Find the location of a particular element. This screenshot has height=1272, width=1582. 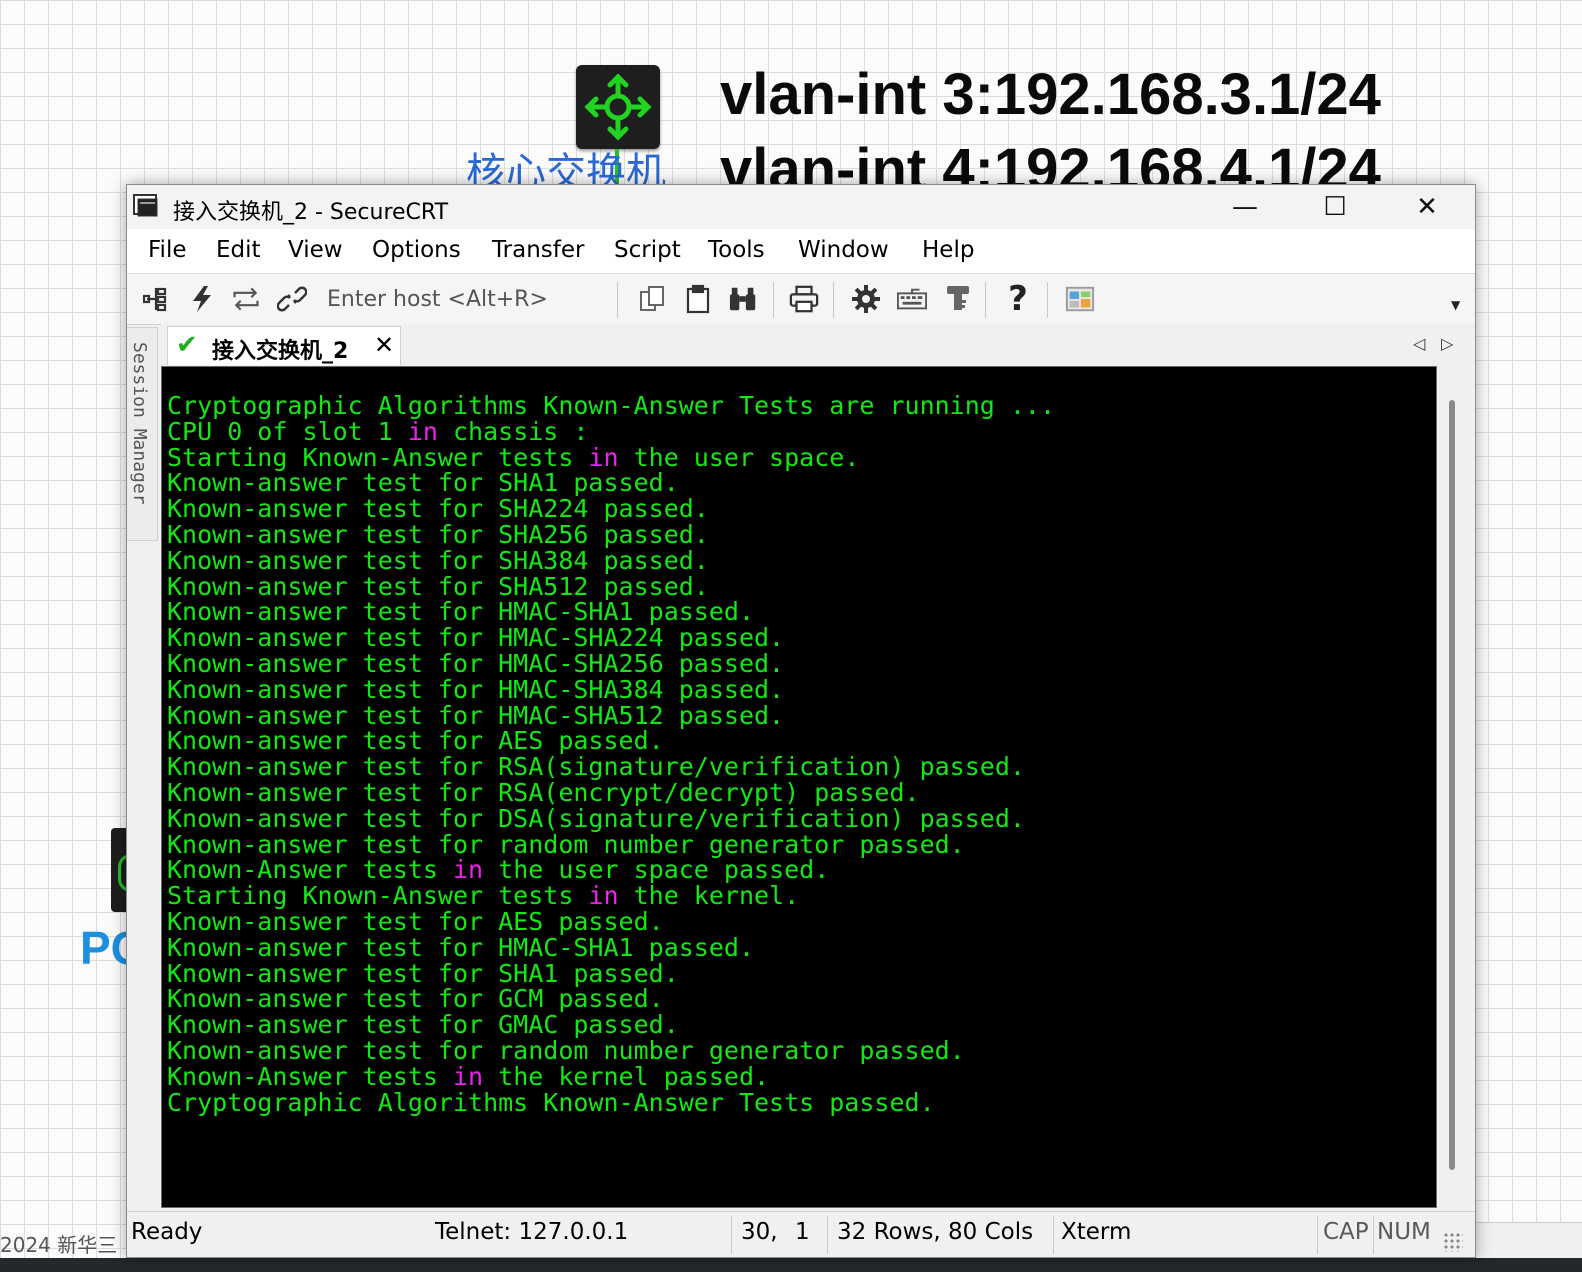

terminal-line: CPU 0 of slot 1 in chassis : is located at coordinates (378, 431).